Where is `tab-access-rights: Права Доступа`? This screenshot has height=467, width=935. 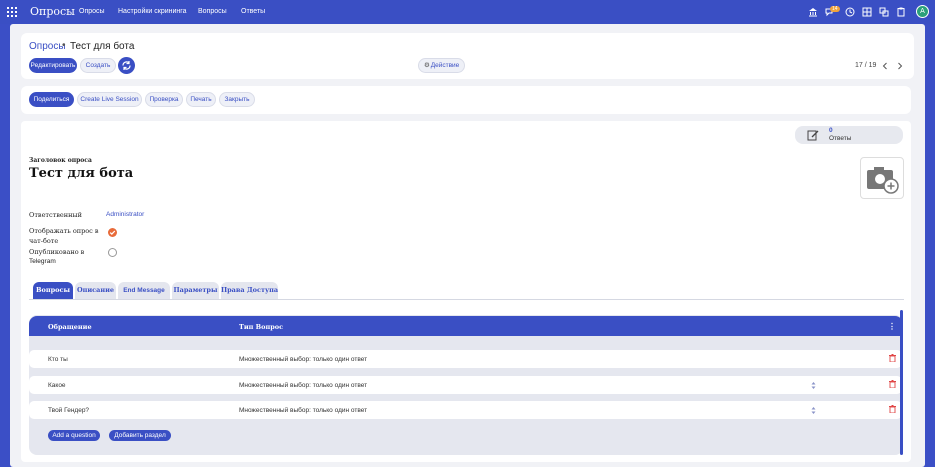
tab-access-rights: Права Доступа is located at coordinates (249, 290).